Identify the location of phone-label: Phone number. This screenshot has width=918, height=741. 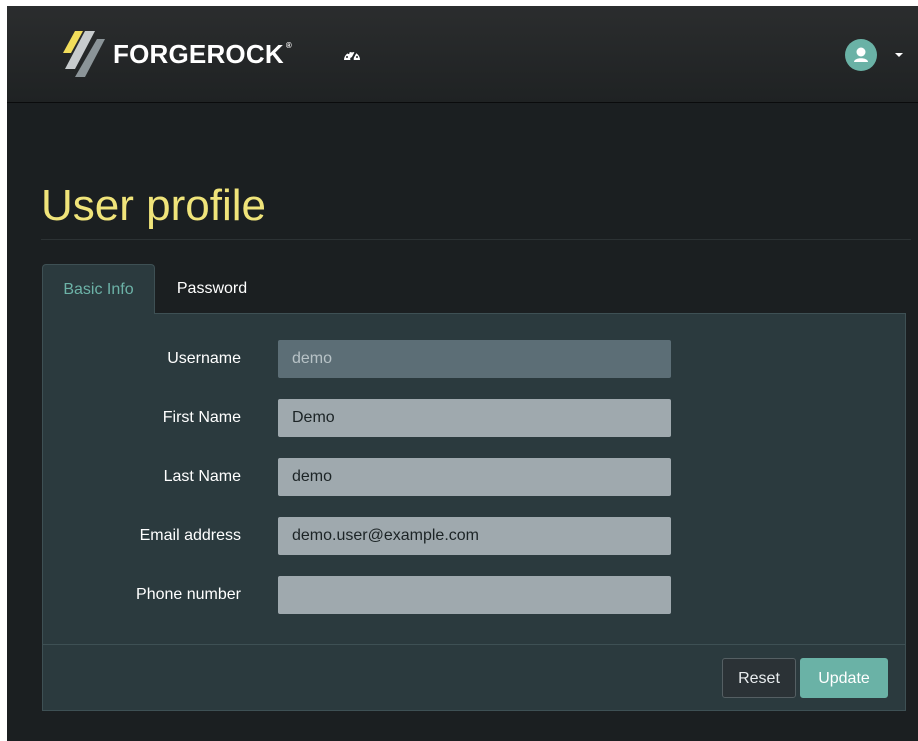
(188, 594).